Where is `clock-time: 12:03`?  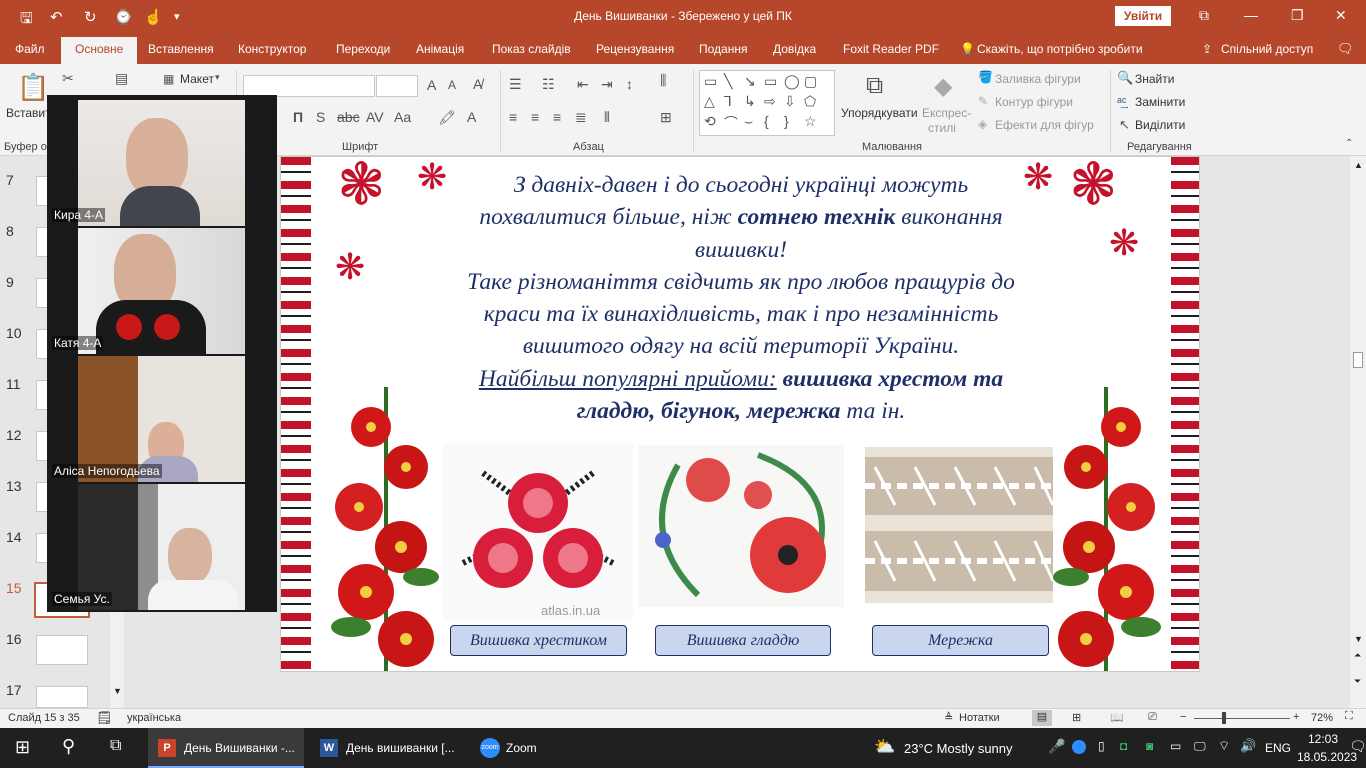 clock-time: 12:03 is located at coordinates (1323, 739).